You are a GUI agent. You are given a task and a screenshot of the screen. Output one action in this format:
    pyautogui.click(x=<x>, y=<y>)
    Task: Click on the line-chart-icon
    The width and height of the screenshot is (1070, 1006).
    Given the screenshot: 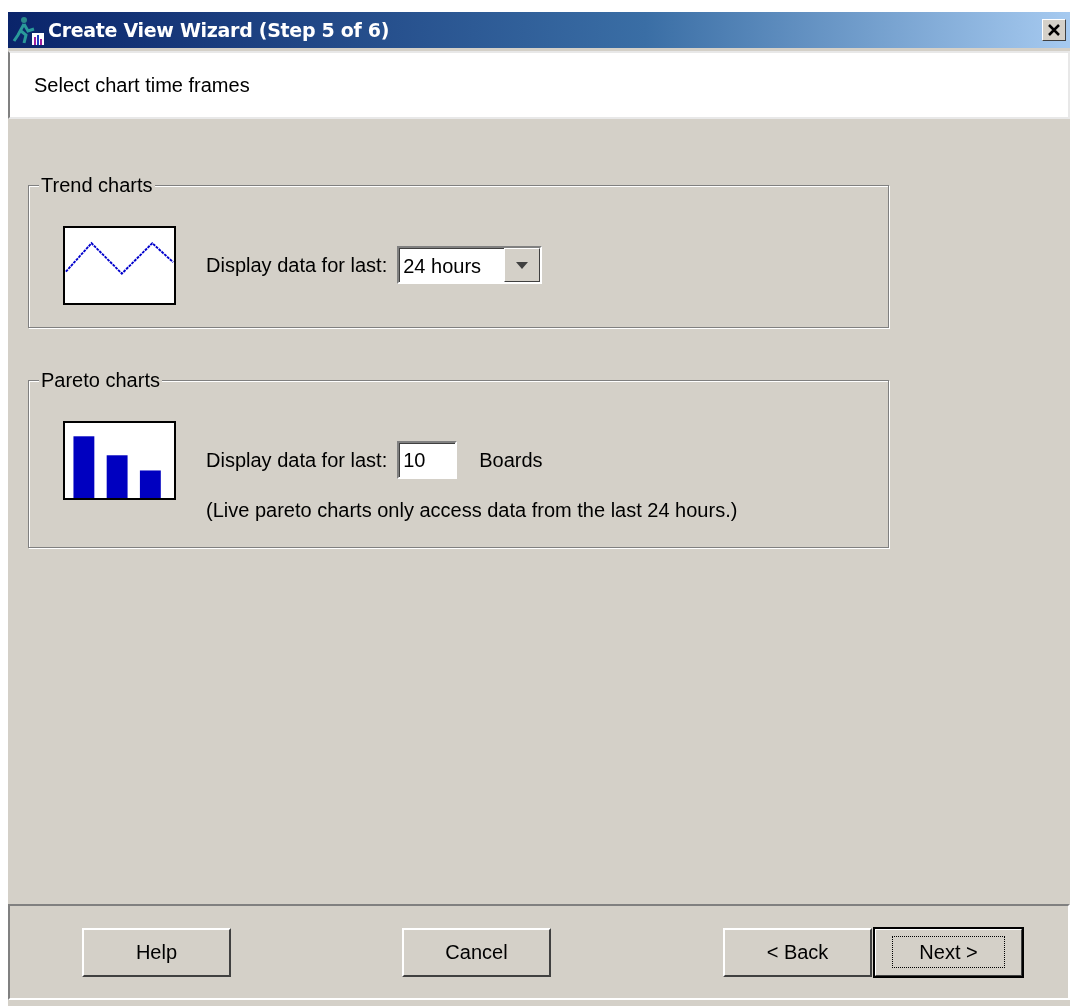 What is the action you would take?
    pyautogui.click(x=119, y=265)
    